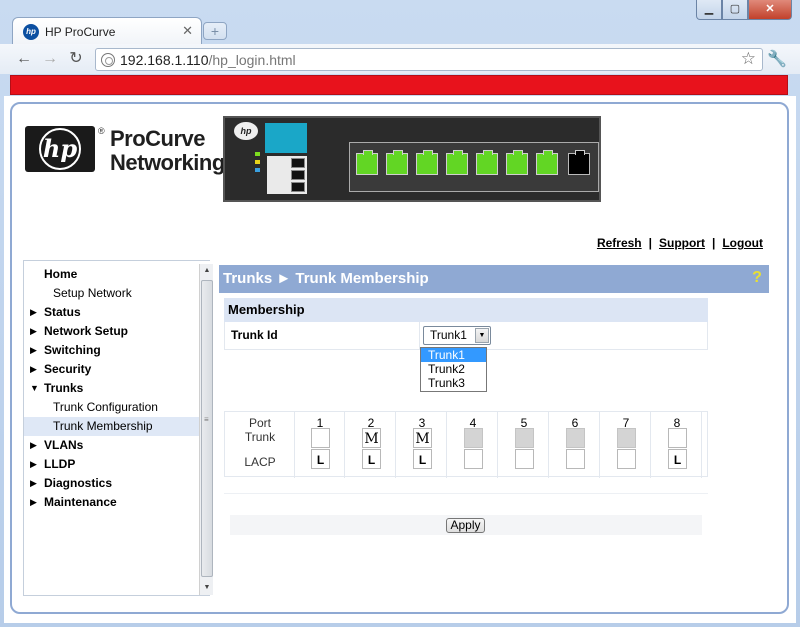  I want to click on port-column: 6, so click(575, 445).